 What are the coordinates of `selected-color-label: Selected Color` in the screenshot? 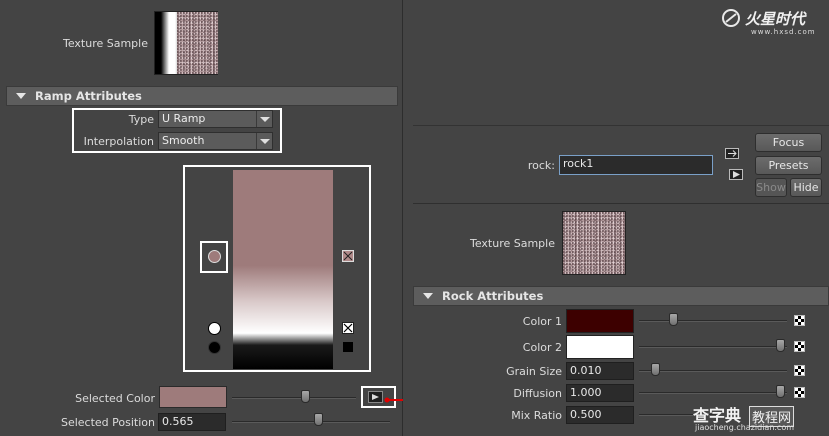 It's located at (115, 398).